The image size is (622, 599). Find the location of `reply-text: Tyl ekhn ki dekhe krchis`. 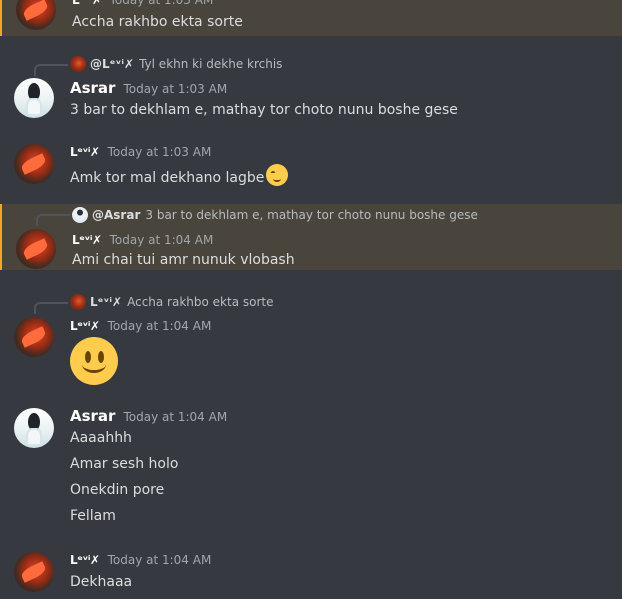

reply-text: Tyl ekhn ki dekhe krchis is located at coordinates (211, 64).